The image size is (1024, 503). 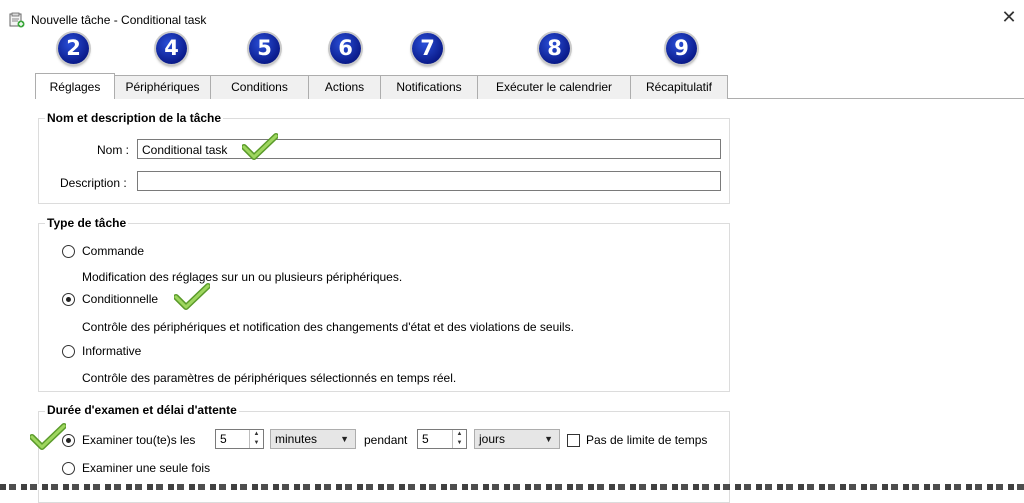 What do you see at coordinates (146, 468) in the screenshot?
I see `once-label: Examiner une seule fois` at bounding box center [146, 468].